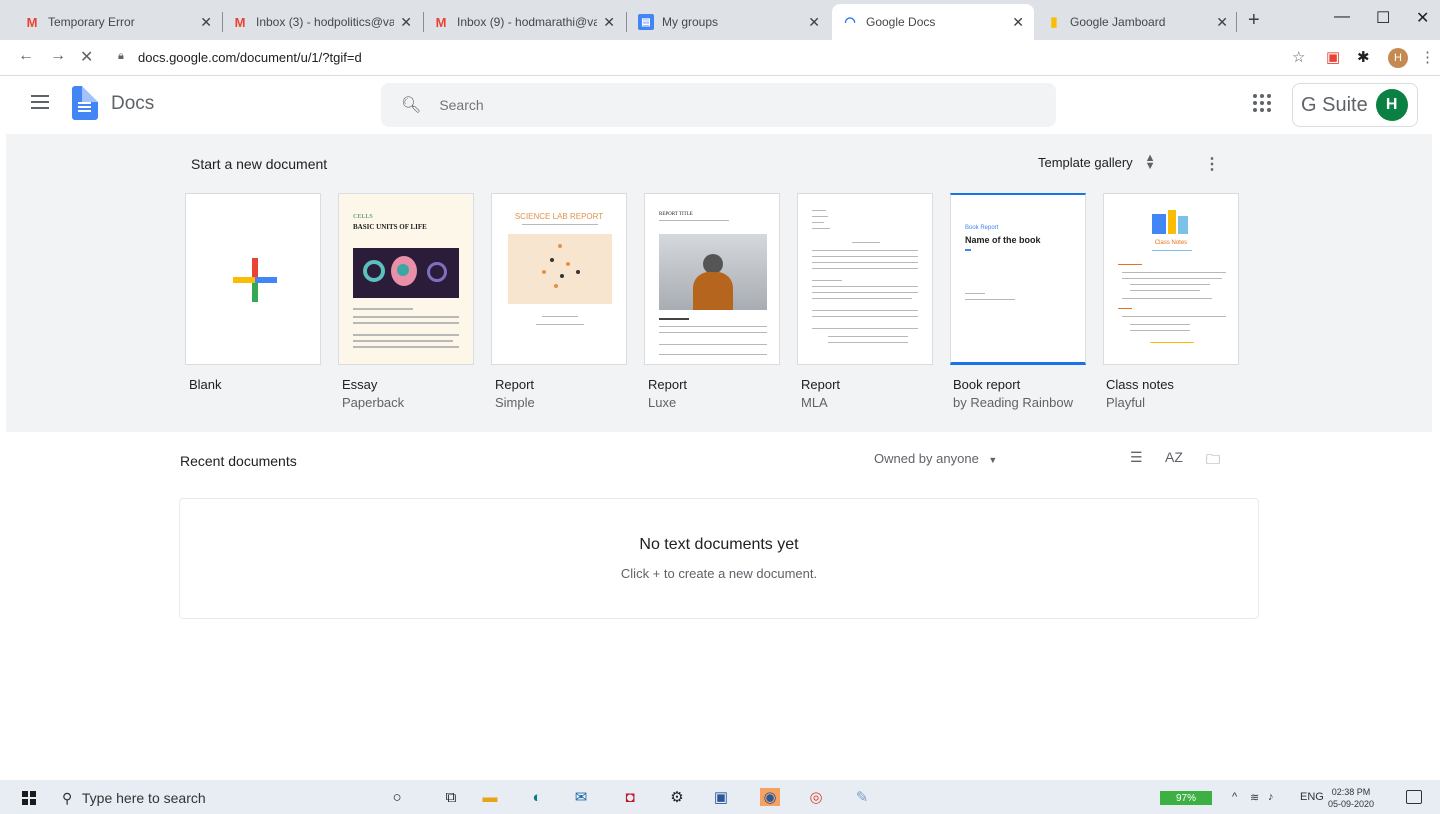  Describe the element at coordinates (132, 104) in the screenshot. I see `app-name: Docs` at that location.